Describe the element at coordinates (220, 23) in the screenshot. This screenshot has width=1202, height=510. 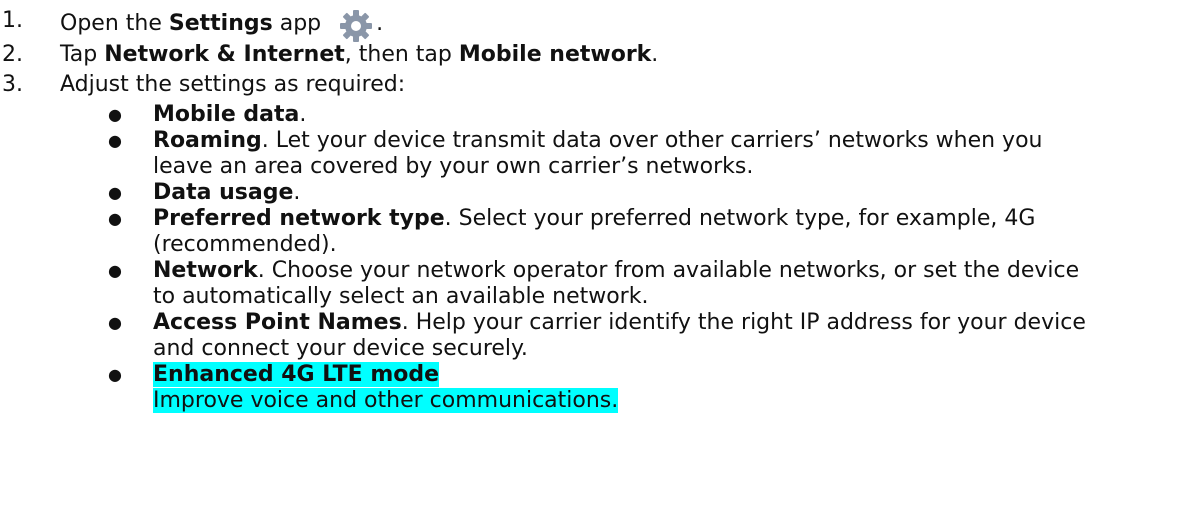
I see `settings-label: Settings` at that location.